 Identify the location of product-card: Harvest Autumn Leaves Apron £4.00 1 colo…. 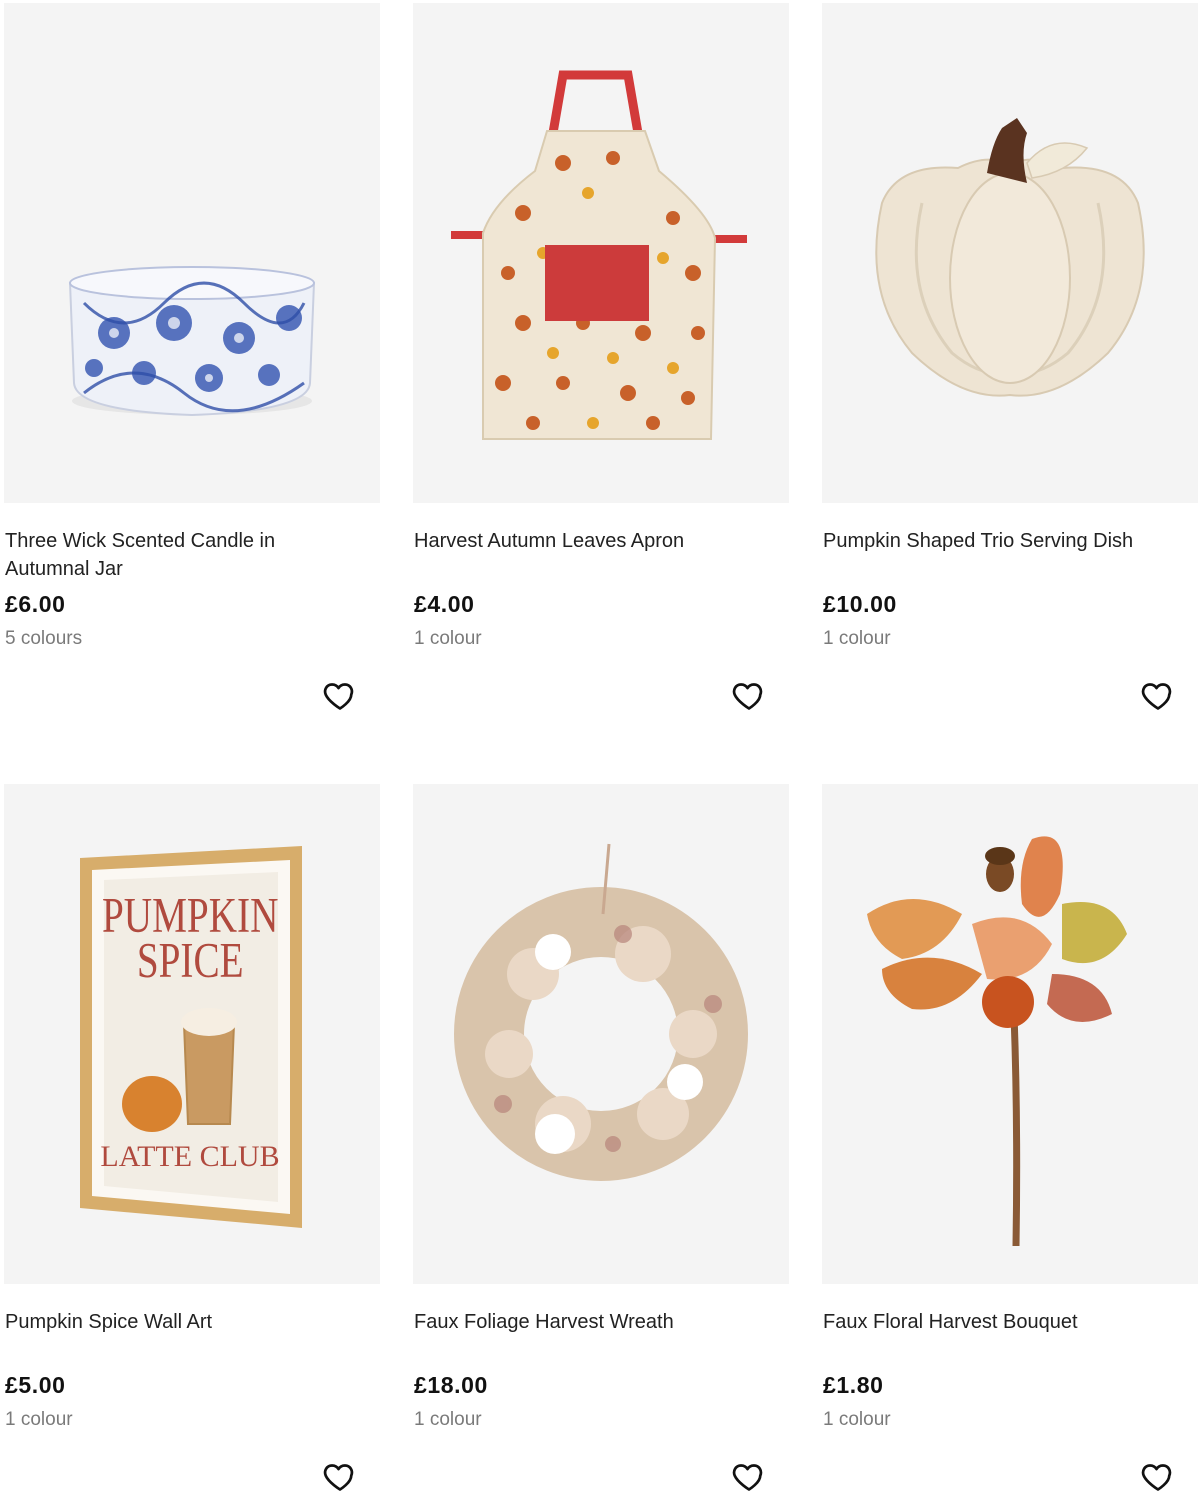
(601, 356).